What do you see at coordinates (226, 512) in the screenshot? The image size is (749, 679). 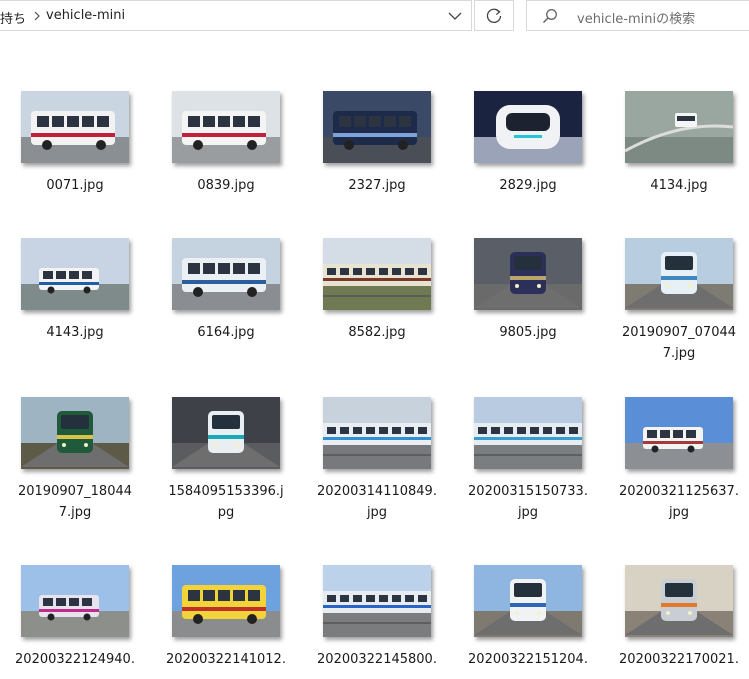 I see `file-name-line-2: pg` at bounding box center [226, 512].